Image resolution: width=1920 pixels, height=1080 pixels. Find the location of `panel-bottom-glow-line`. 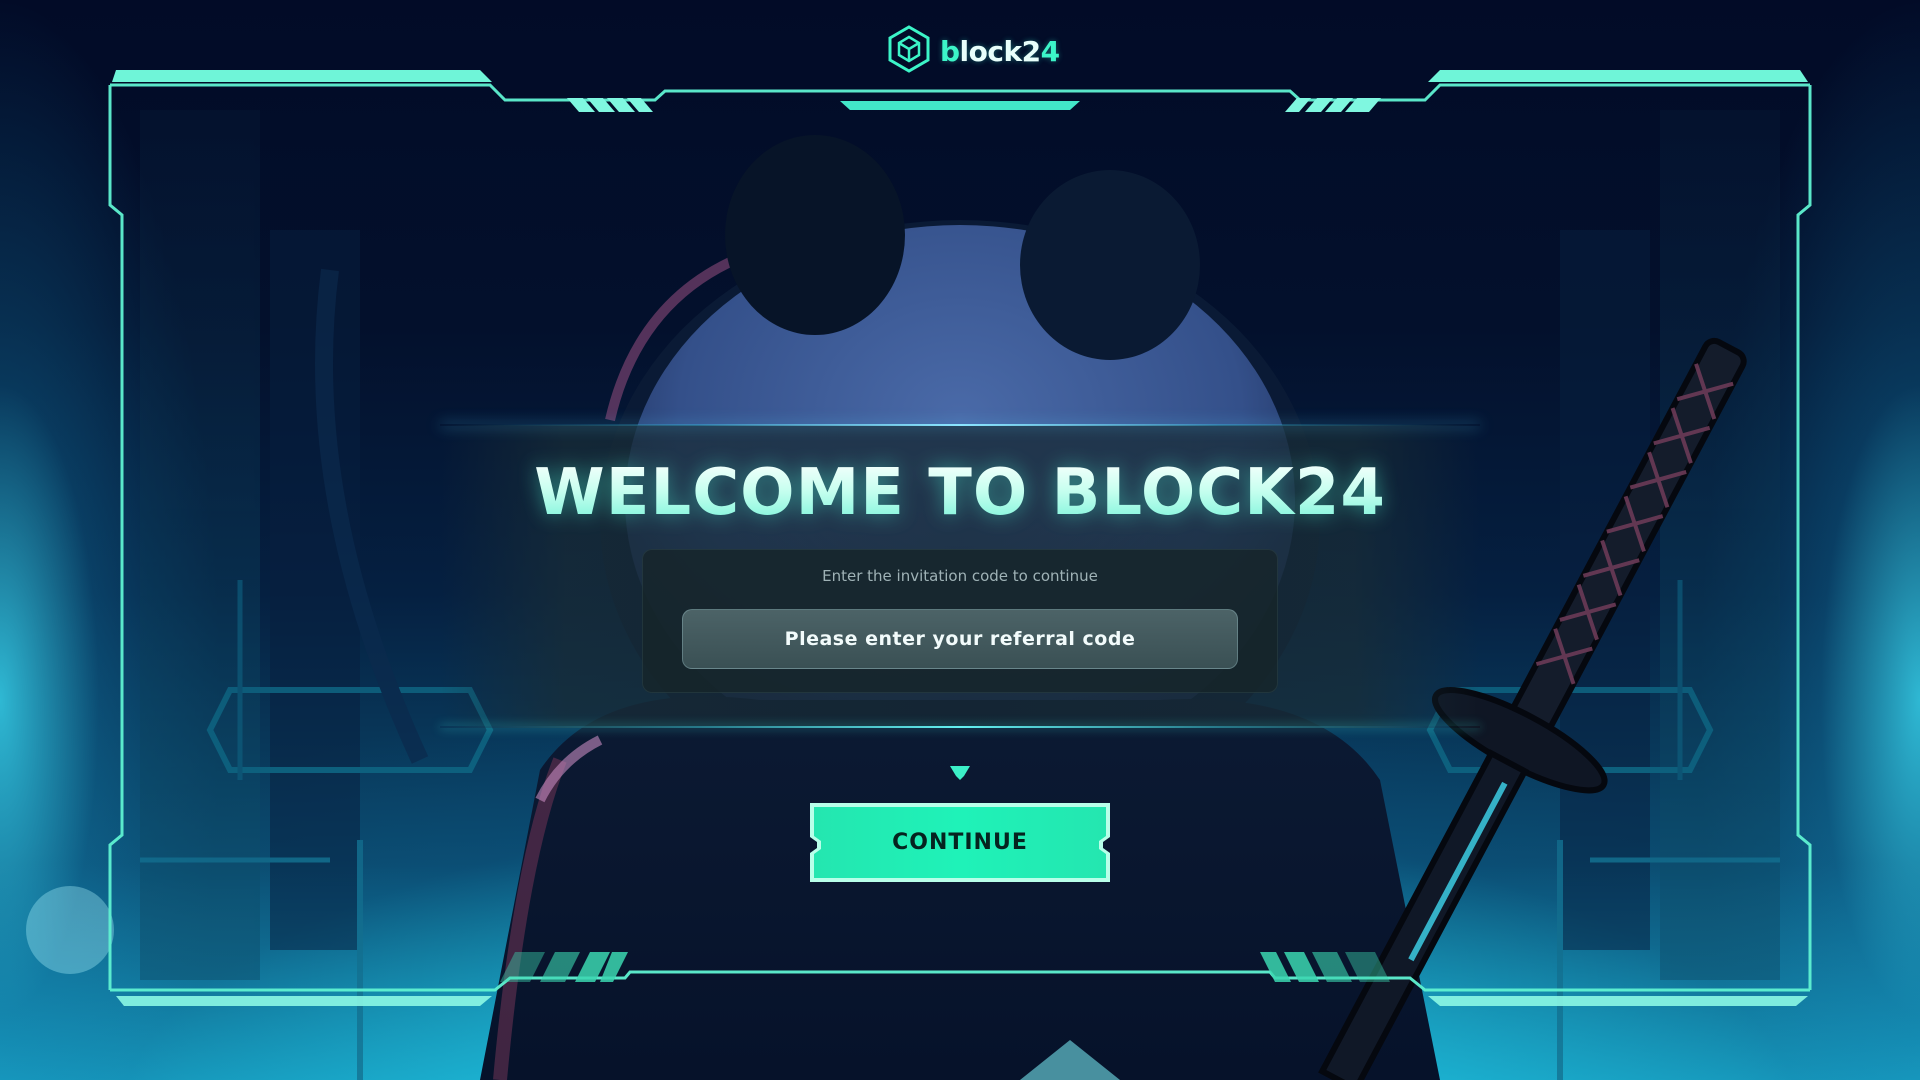

panel-bottom-glow-line is located at coordinates (960, 727).